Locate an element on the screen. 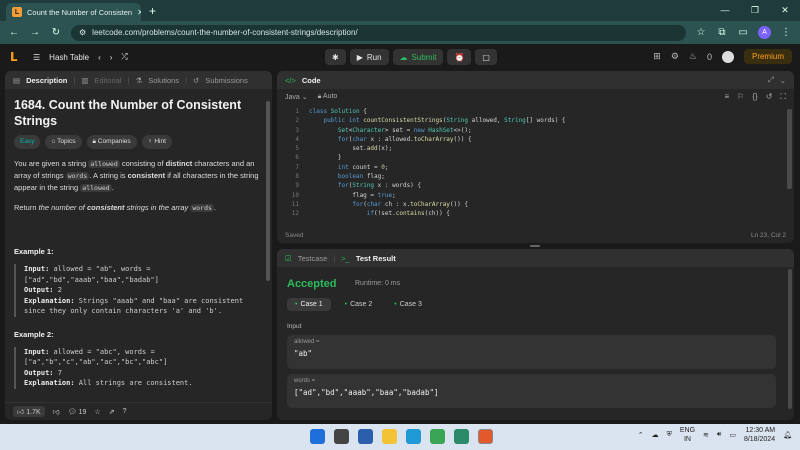 Image resolution: width=800 pixels, height=450 pixels. case-tab-2: • Case 2 is located at coordinates (359, 304).